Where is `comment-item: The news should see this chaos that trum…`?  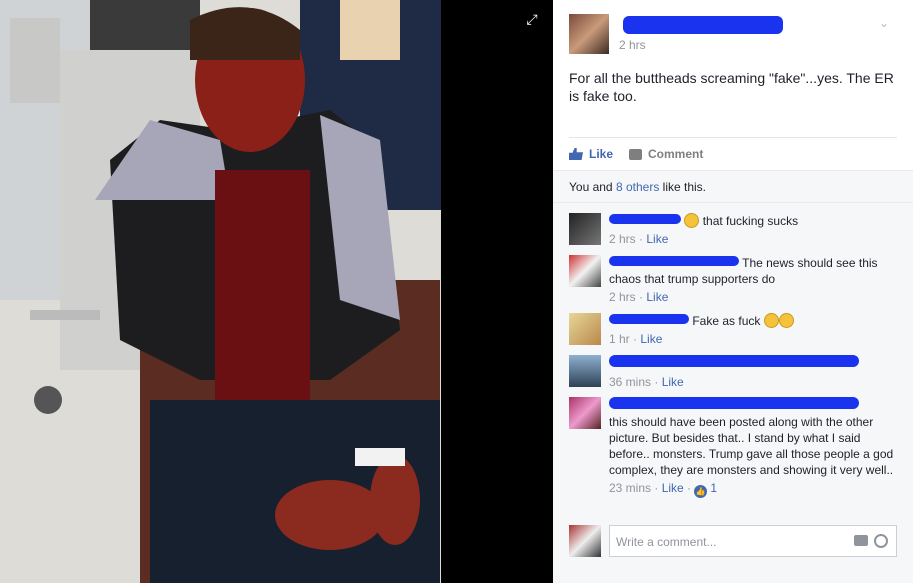
comment-item: The news should see this chaos that trum… is located at coordinates (733, 277).